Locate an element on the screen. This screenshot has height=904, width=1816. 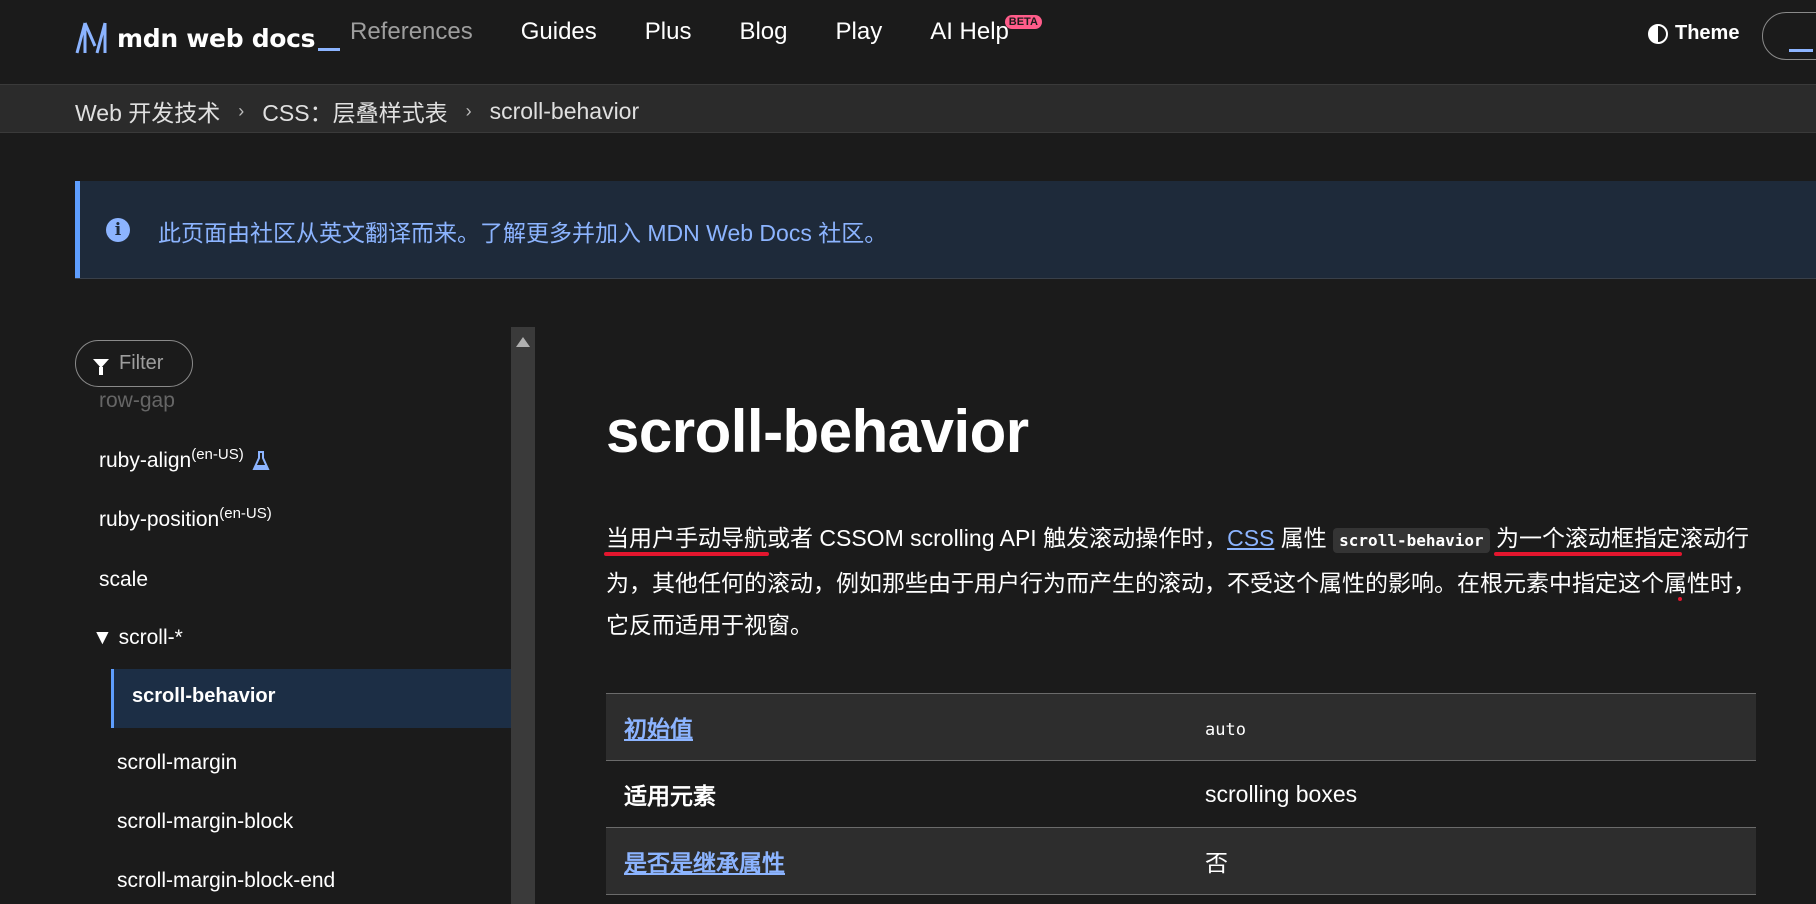
intro-text: 或者 CSSOM scrolling API 触发滚动操作时， is located at coordinates (997, 538).